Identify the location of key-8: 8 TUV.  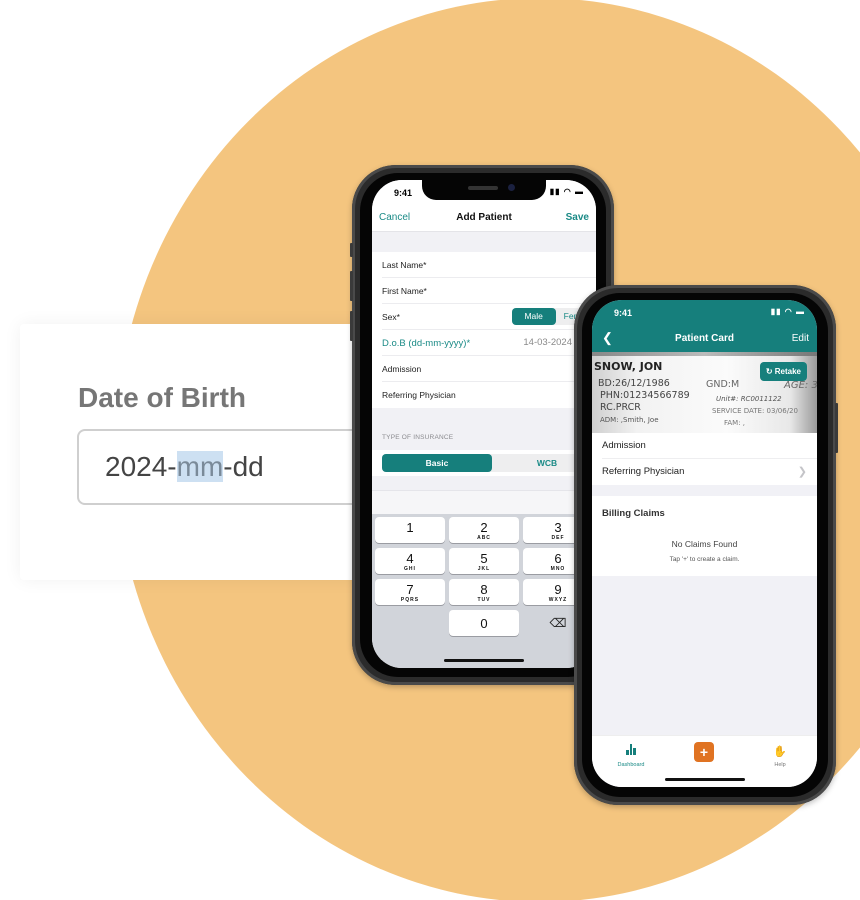
(484, 592).